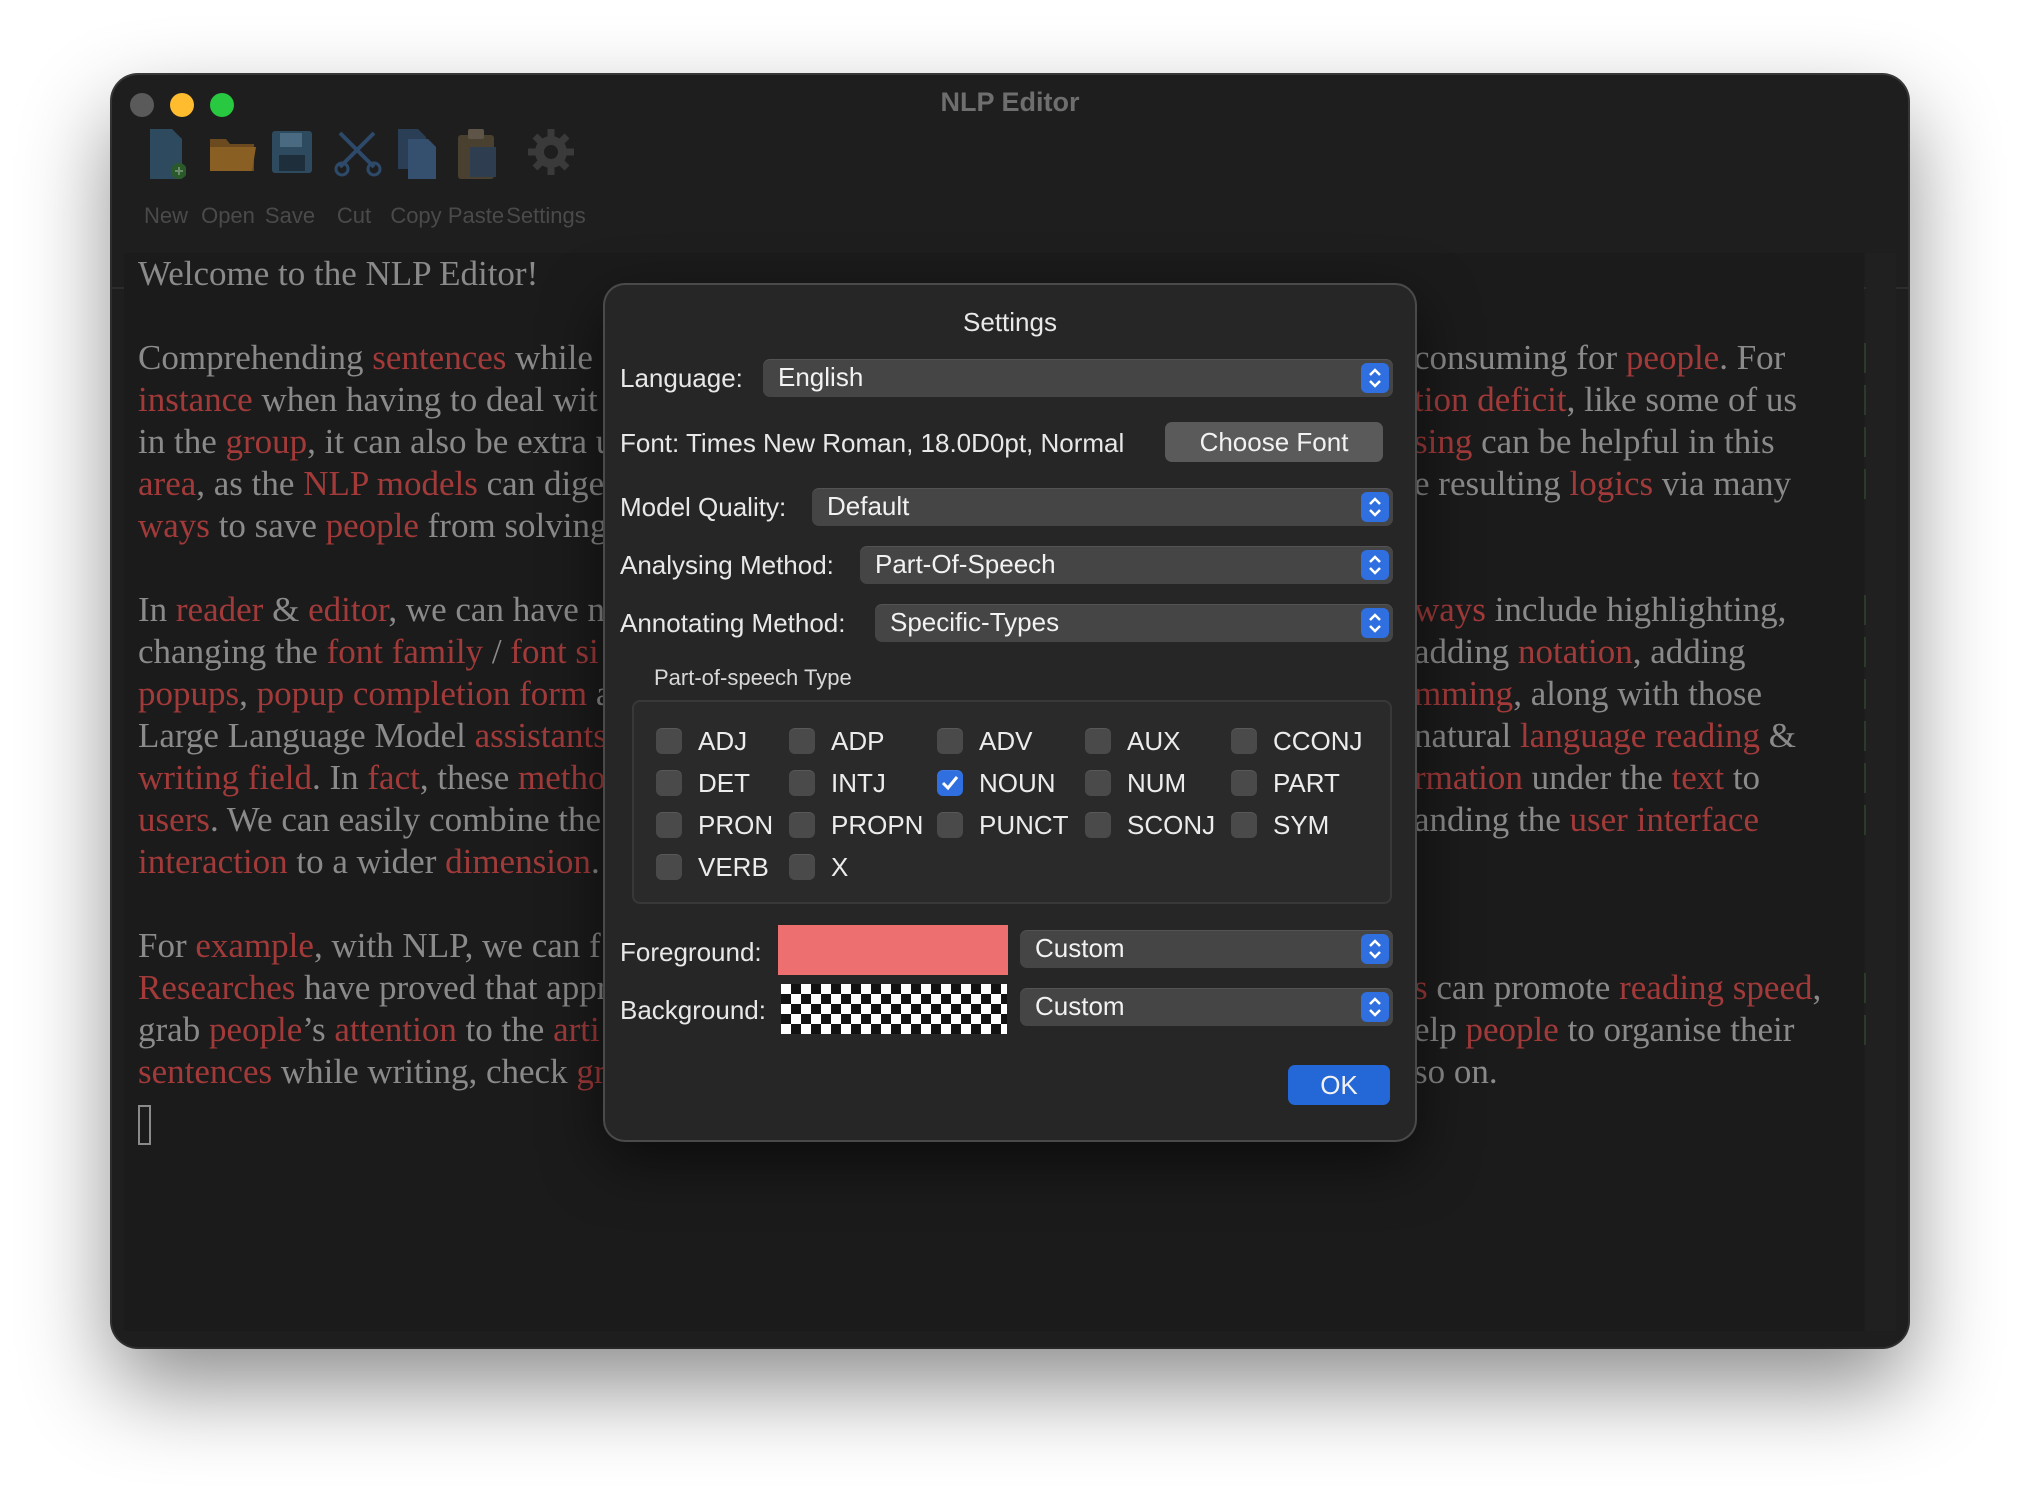 The height and width of the screenshot is (1496, 2020). I want to click on editor-line: mming, along with those, so click(1634, 694).